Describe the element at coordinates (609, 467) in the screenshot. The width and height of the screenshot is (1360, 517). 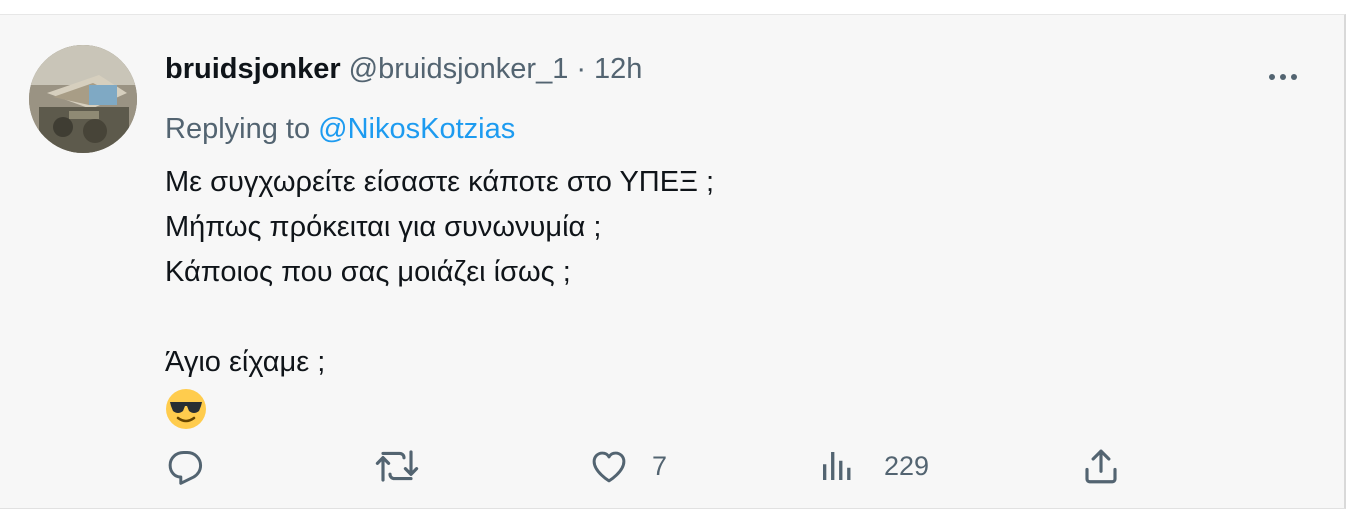
I see `like-icon` at that location.